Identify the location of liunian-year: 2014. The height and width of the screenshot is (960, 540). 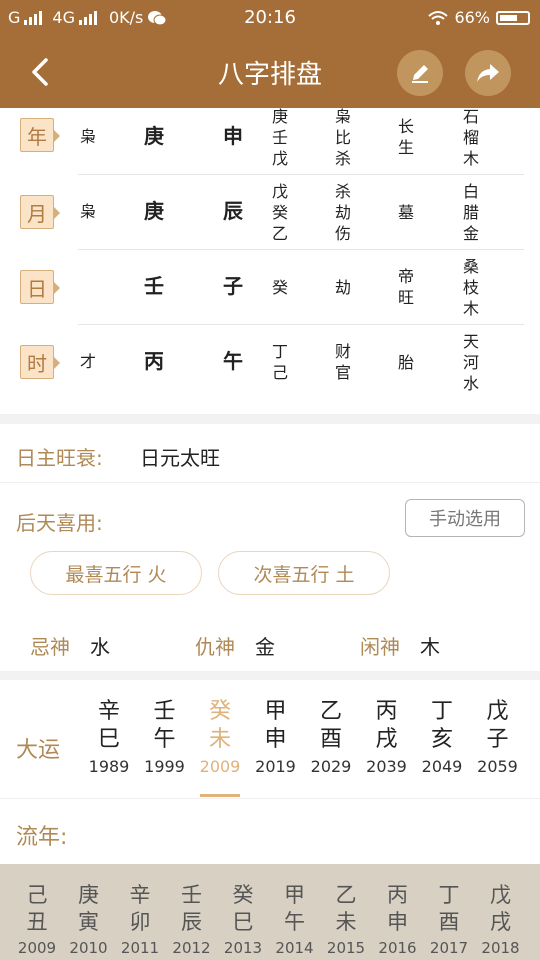
(294, 948).